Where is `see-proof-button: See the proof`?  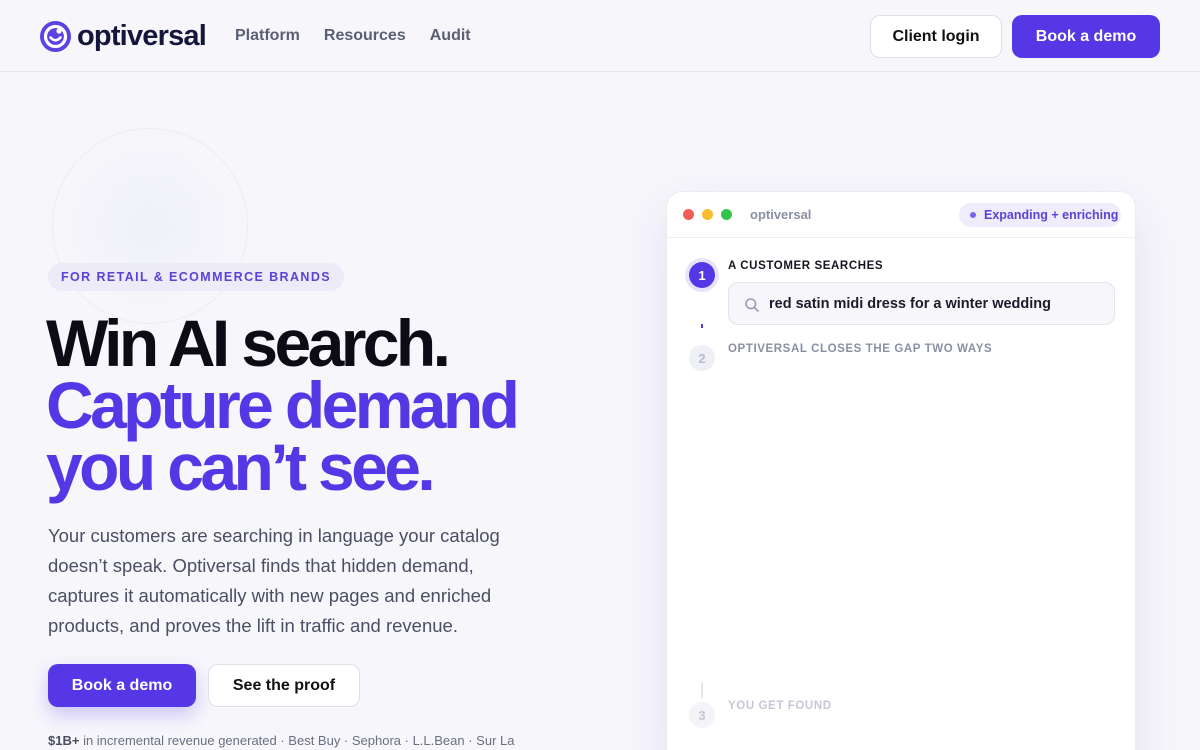
see-proof-button: See the proof is located at coordinates (284, 685).